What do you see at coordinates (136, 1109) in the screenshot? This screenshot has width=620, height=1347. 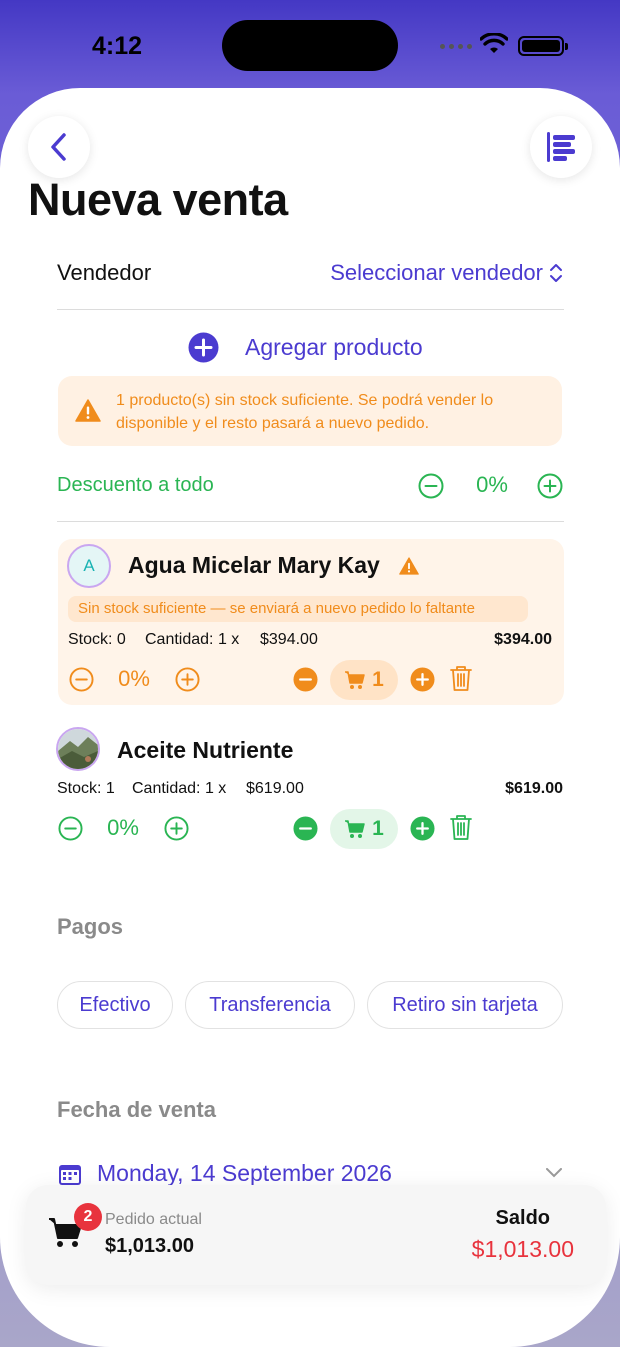 I see `sale-date-heading: Fecha de venta` at bounding box center [136, 1109].